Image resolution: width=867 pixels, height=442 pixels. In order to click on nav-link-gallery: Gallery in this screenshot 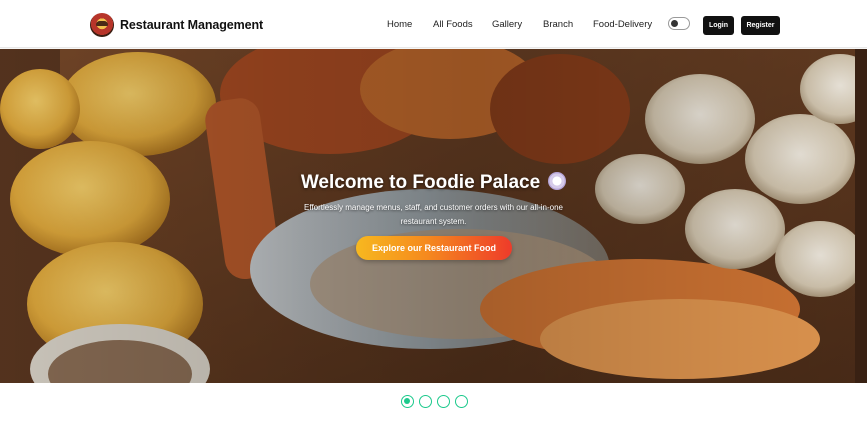, I will do `click(507, 24)`.